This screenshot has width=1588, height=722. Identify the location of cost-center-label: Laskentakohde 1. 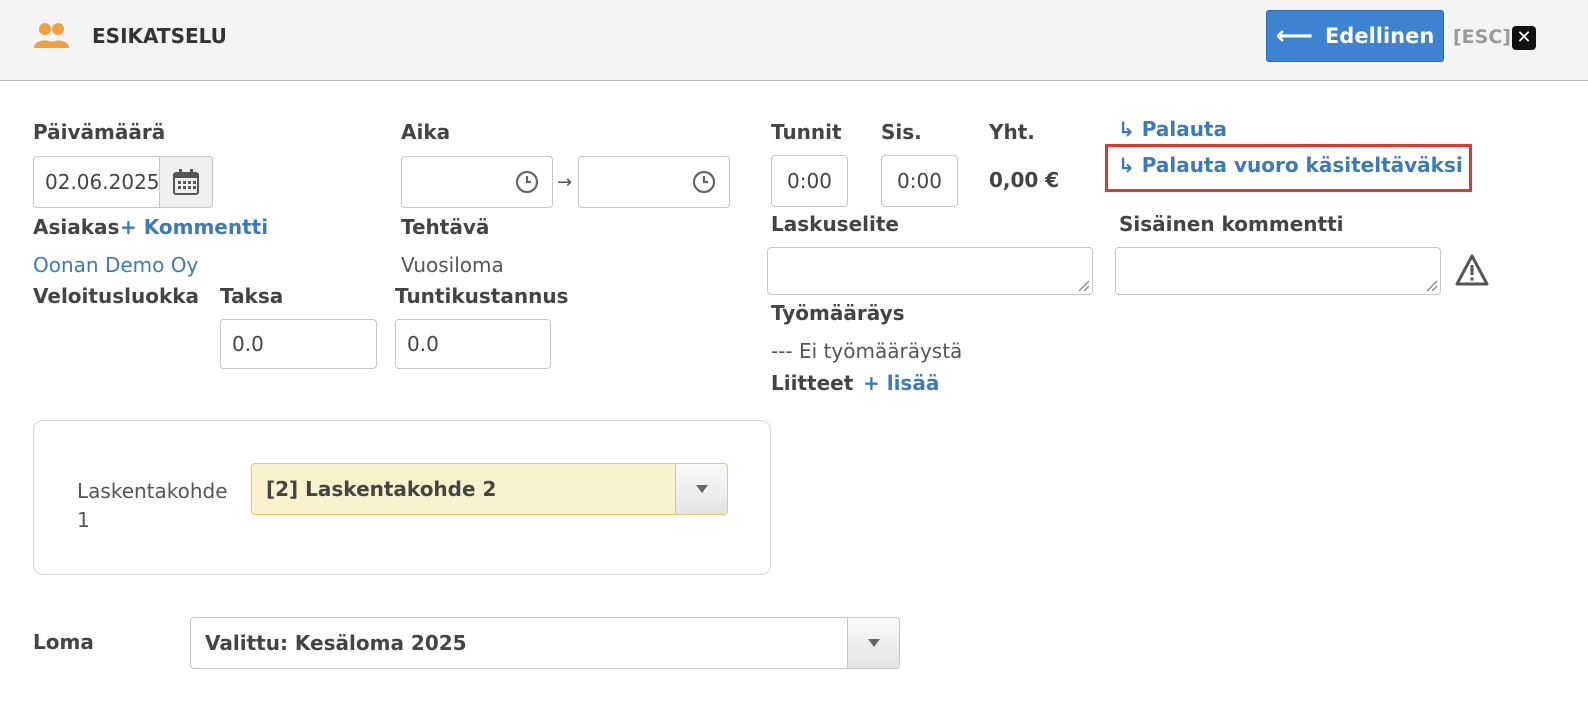
(152, 505).